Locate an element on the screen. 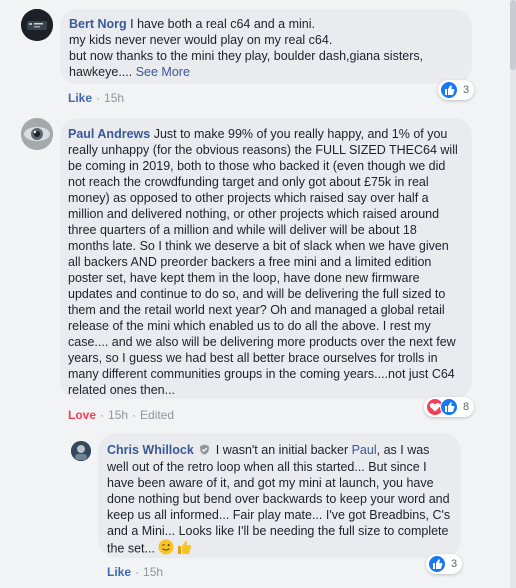  see-more-link: See More is located at coordinates (163, 72).